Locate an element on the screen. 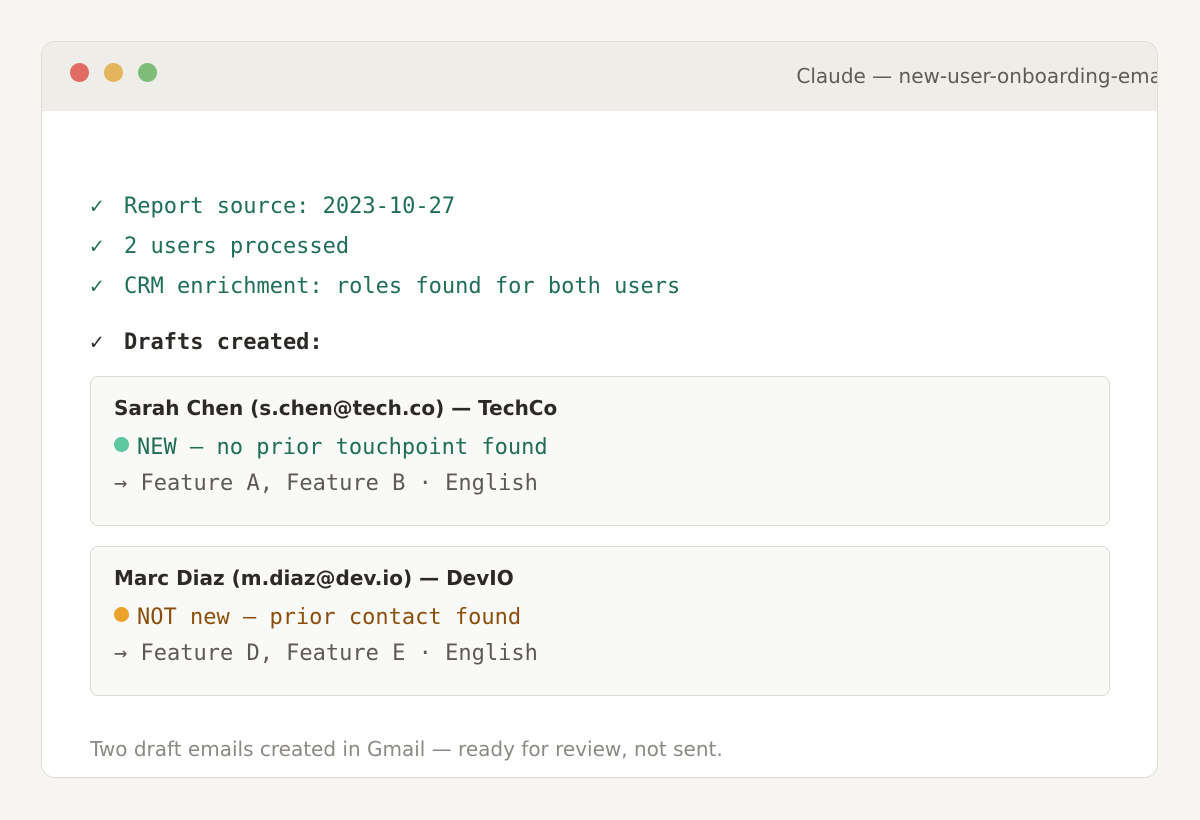  status-text: 2 users processed is located at coordinates (237, 246).